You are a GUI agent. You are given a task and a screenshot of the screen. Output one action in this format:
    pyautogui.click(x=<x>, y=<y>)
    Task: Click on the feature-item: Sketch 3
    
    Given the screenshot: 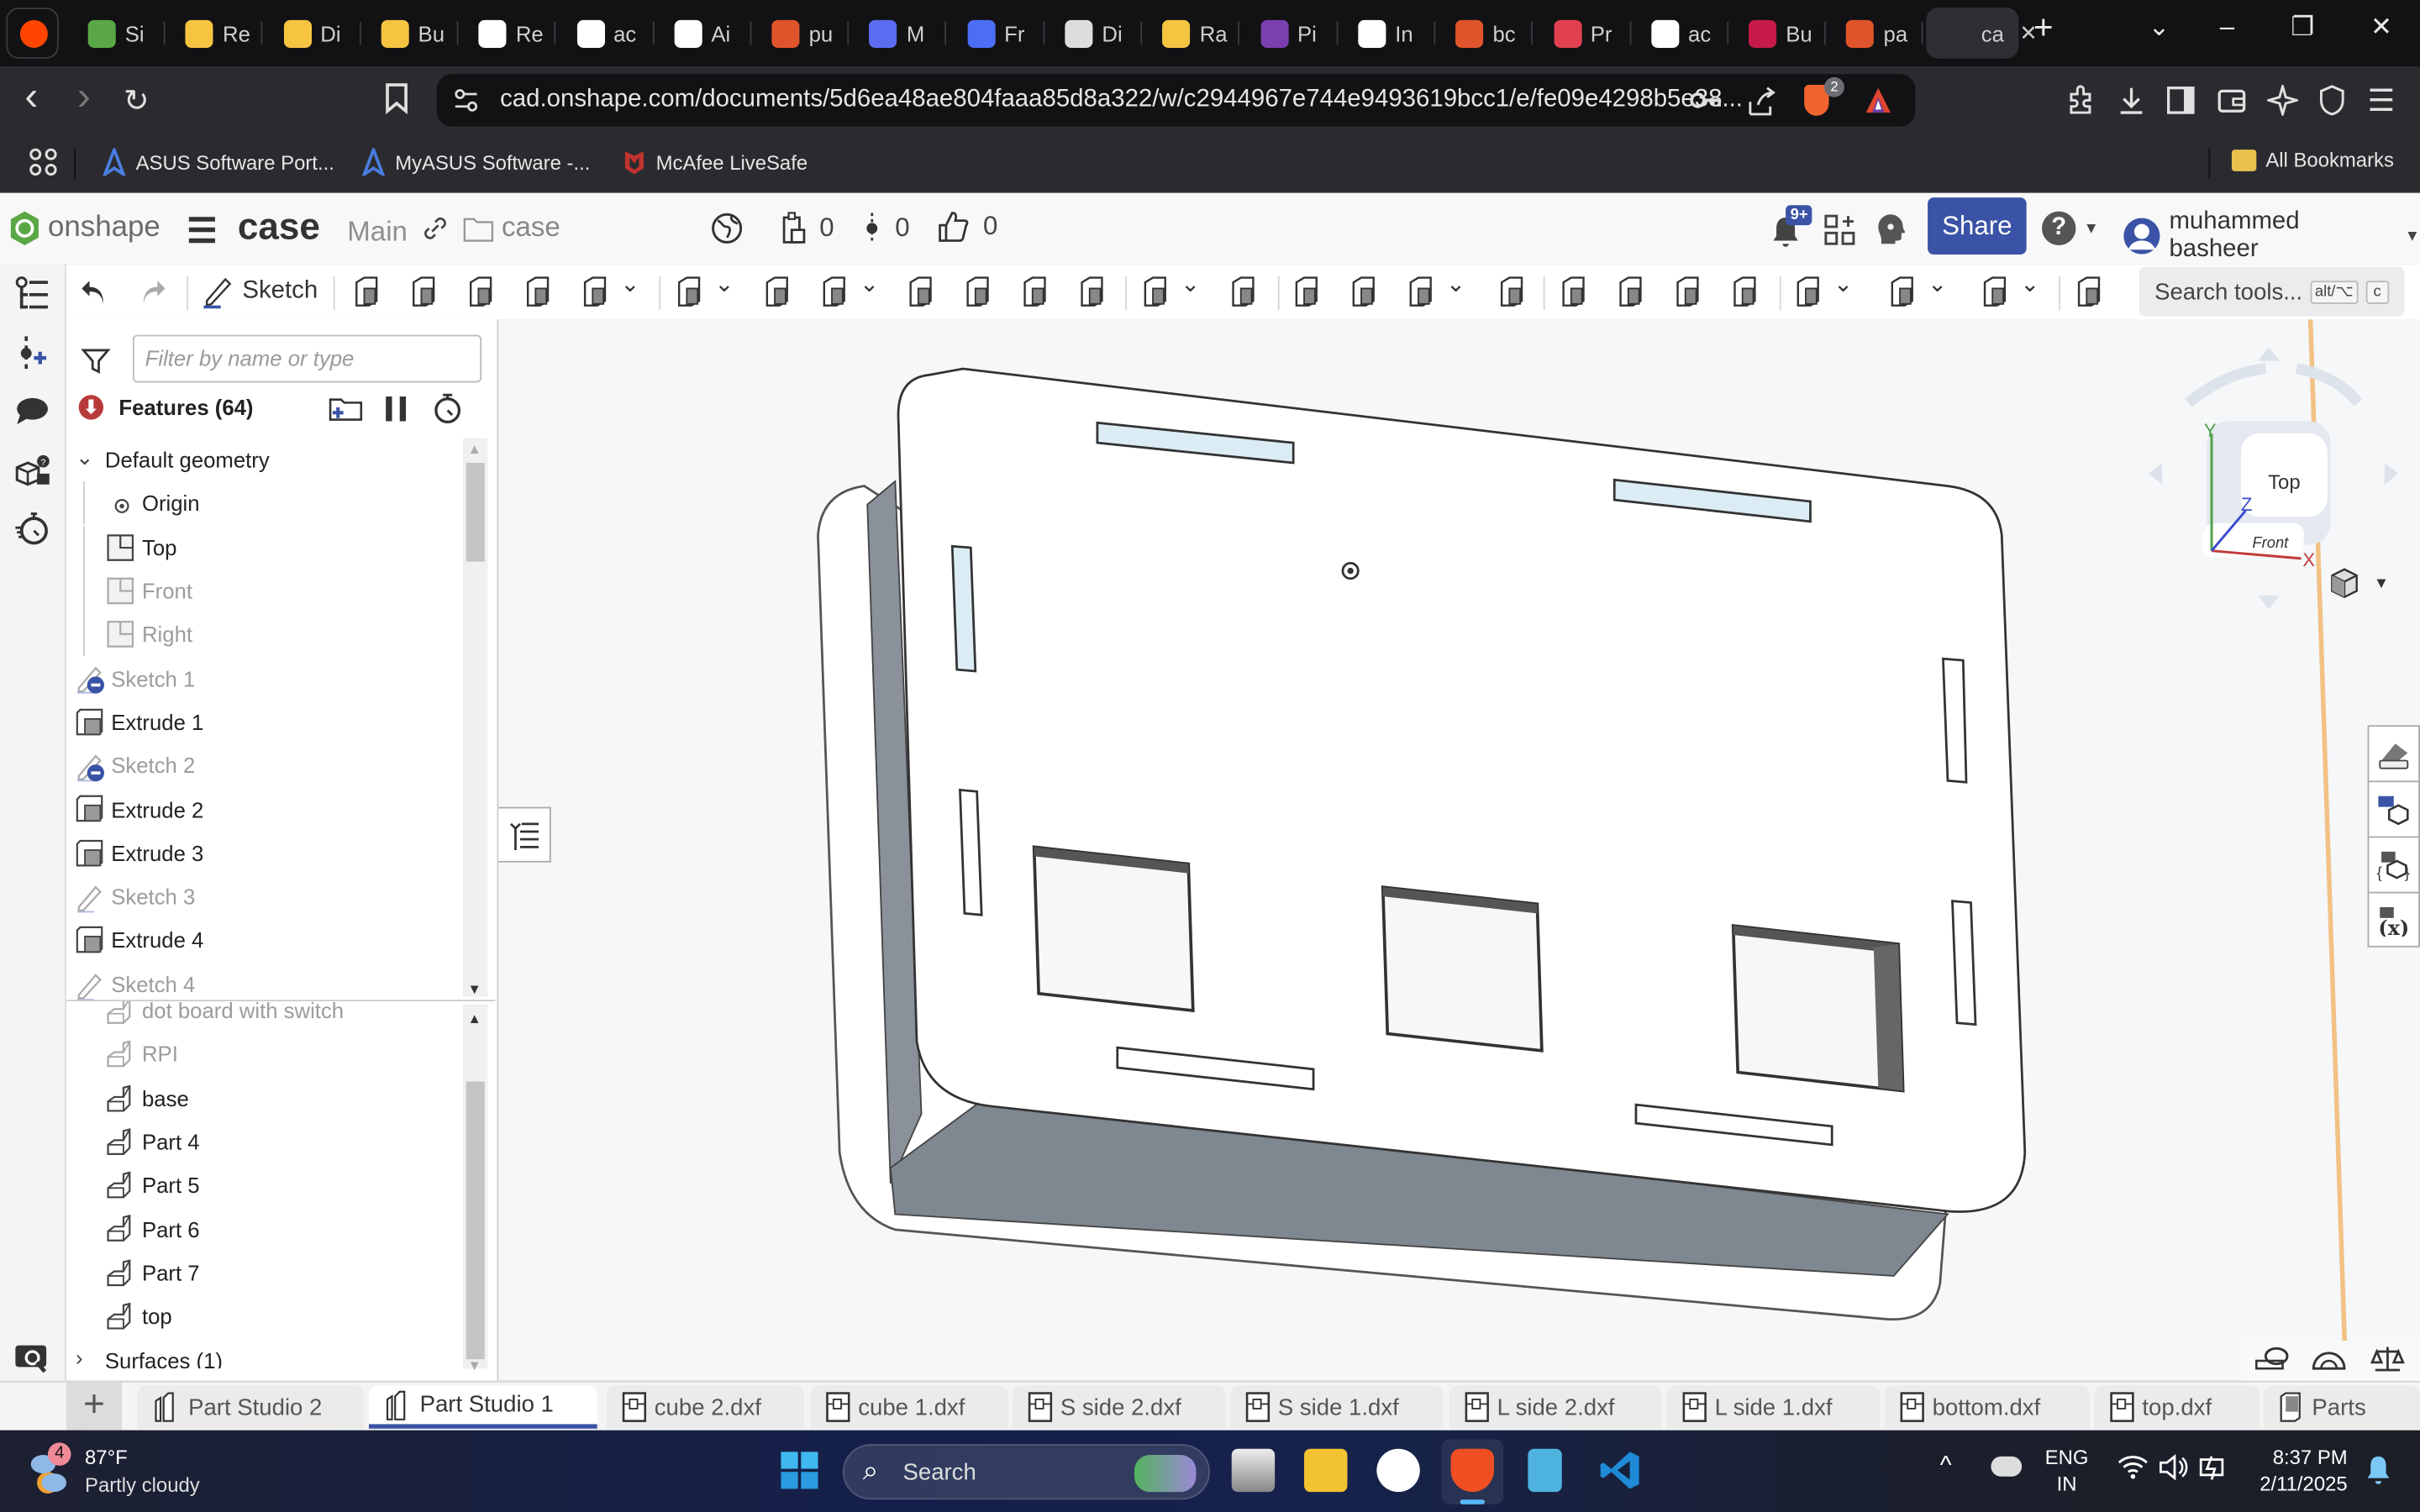 What is the action you would take?
    pyautogui.click(x=263, y=896)
    